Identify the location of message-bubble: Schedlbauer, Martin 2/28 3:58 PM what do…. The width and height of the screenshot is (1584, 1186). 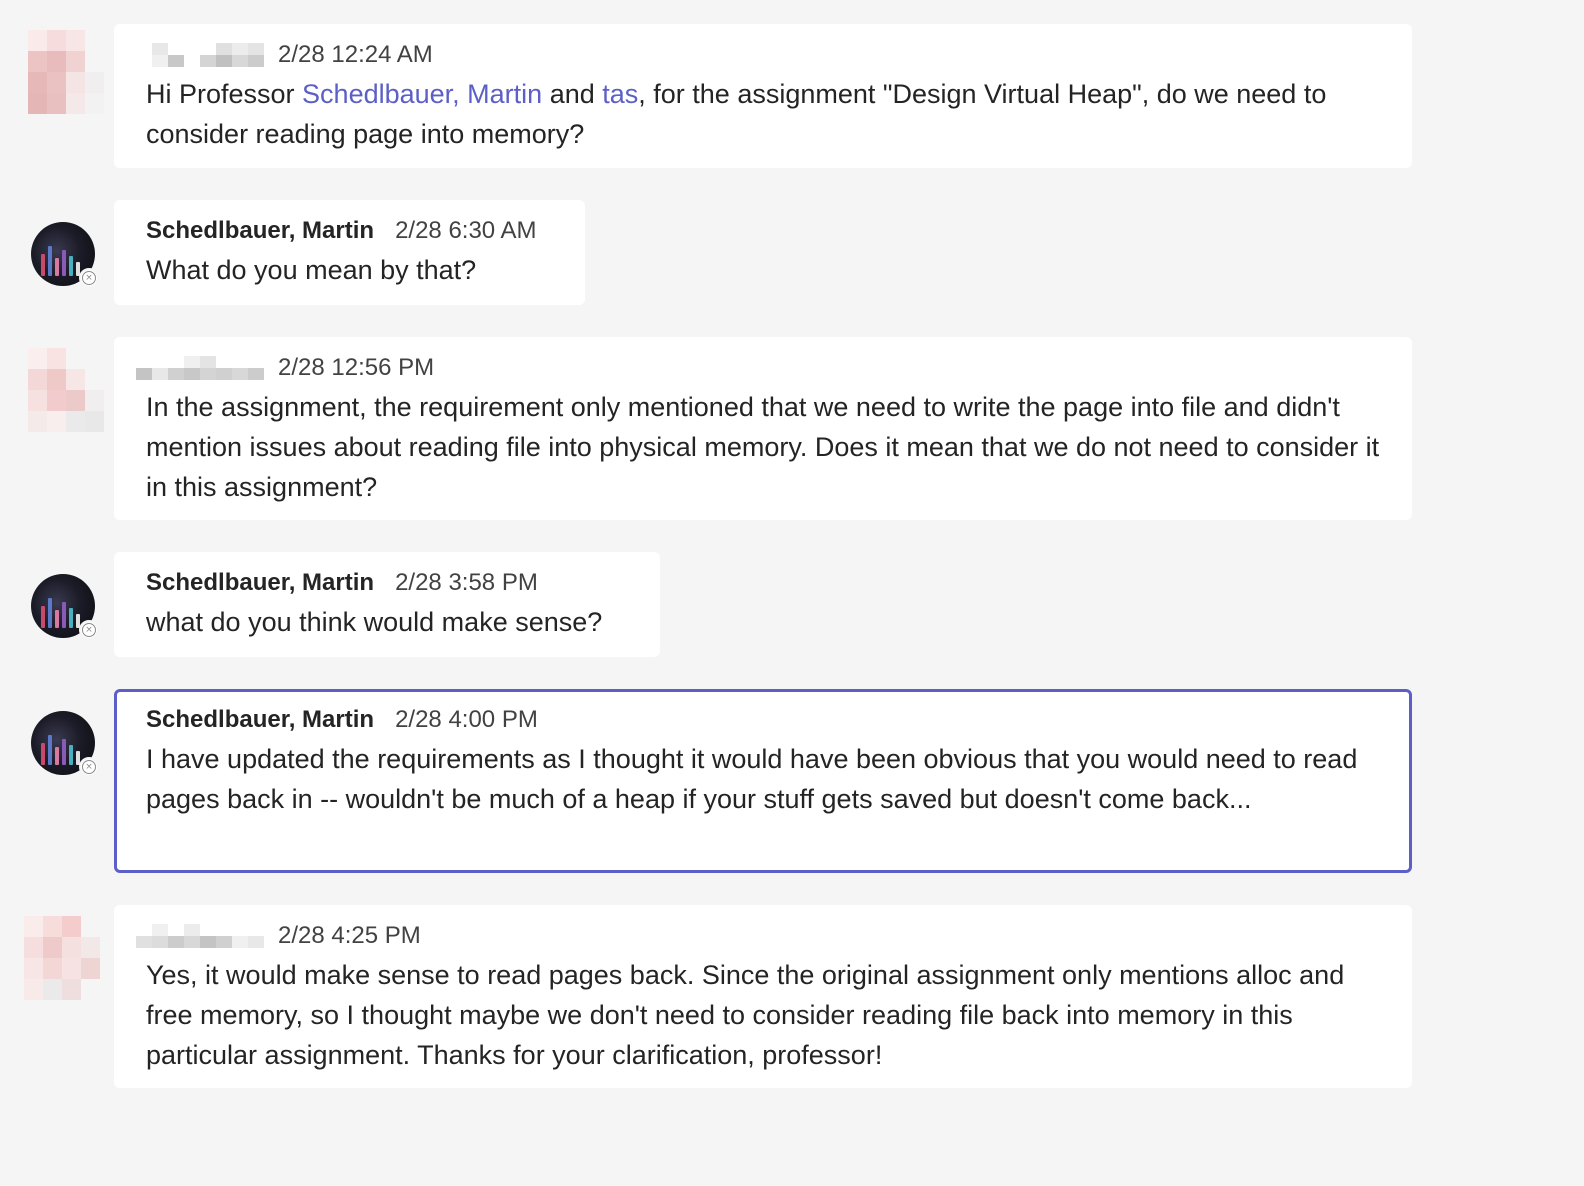
(387, 604).